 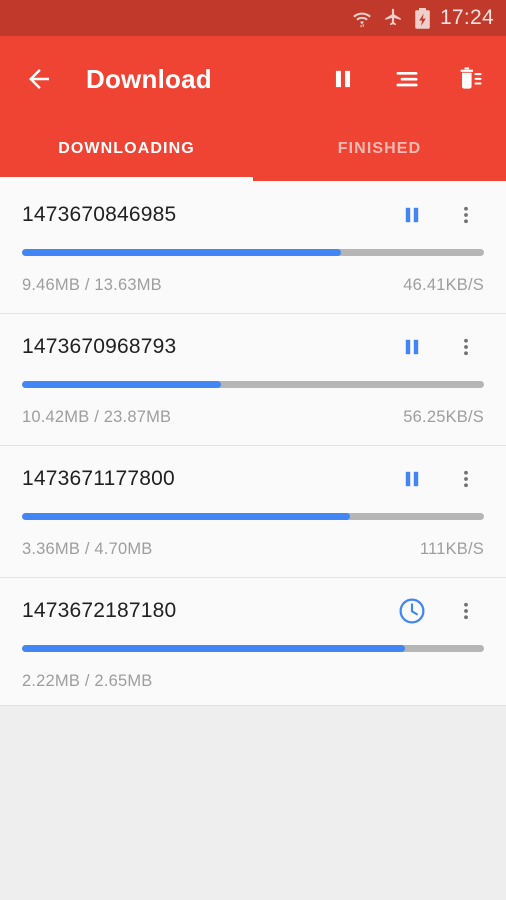 I want to click on download-size: 10.42MB / 23.87MB, so click(x=97, y=417).